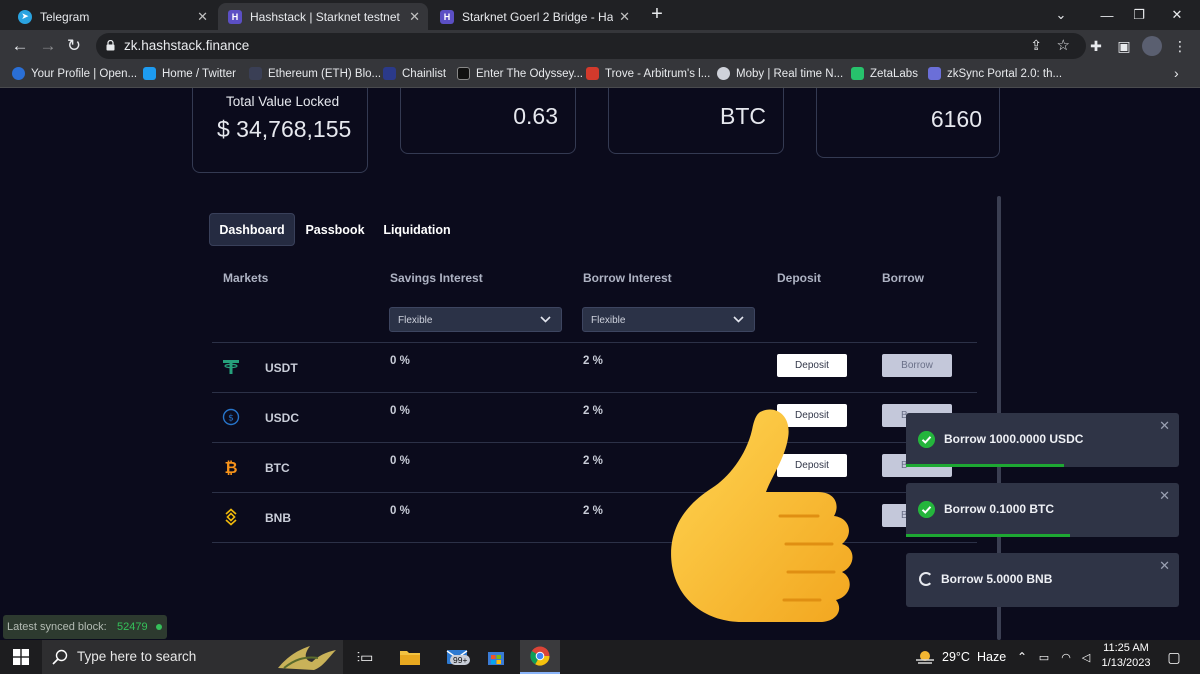 The image size is (1200, 674). What do you see at coordinates (281, 368) in the screenshot?
I see `asset-name: USDT` at bounding box center [281, 368].